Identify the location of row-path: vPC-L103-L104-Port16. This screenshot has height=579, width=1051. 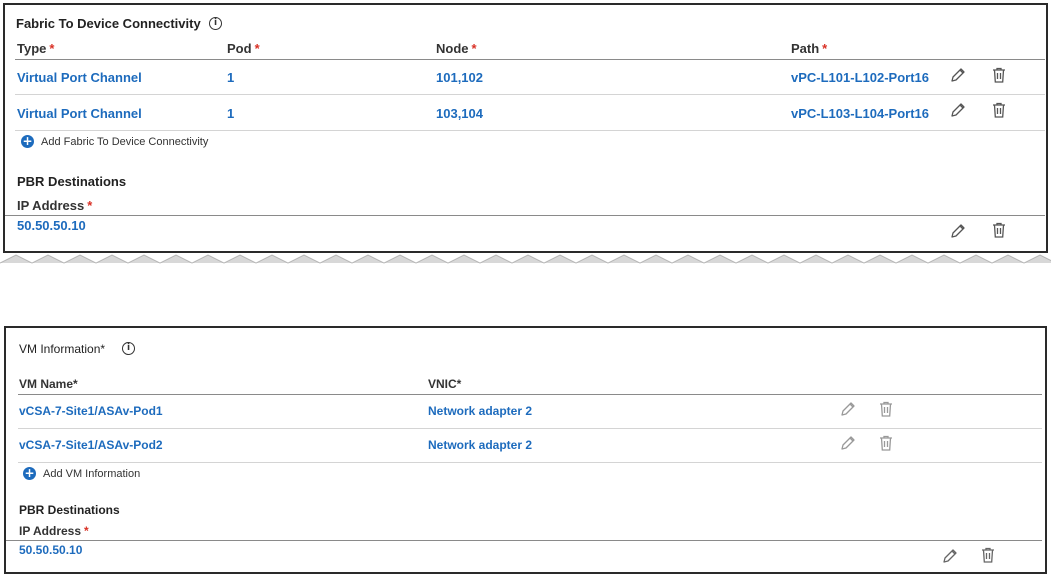
(860, 113).